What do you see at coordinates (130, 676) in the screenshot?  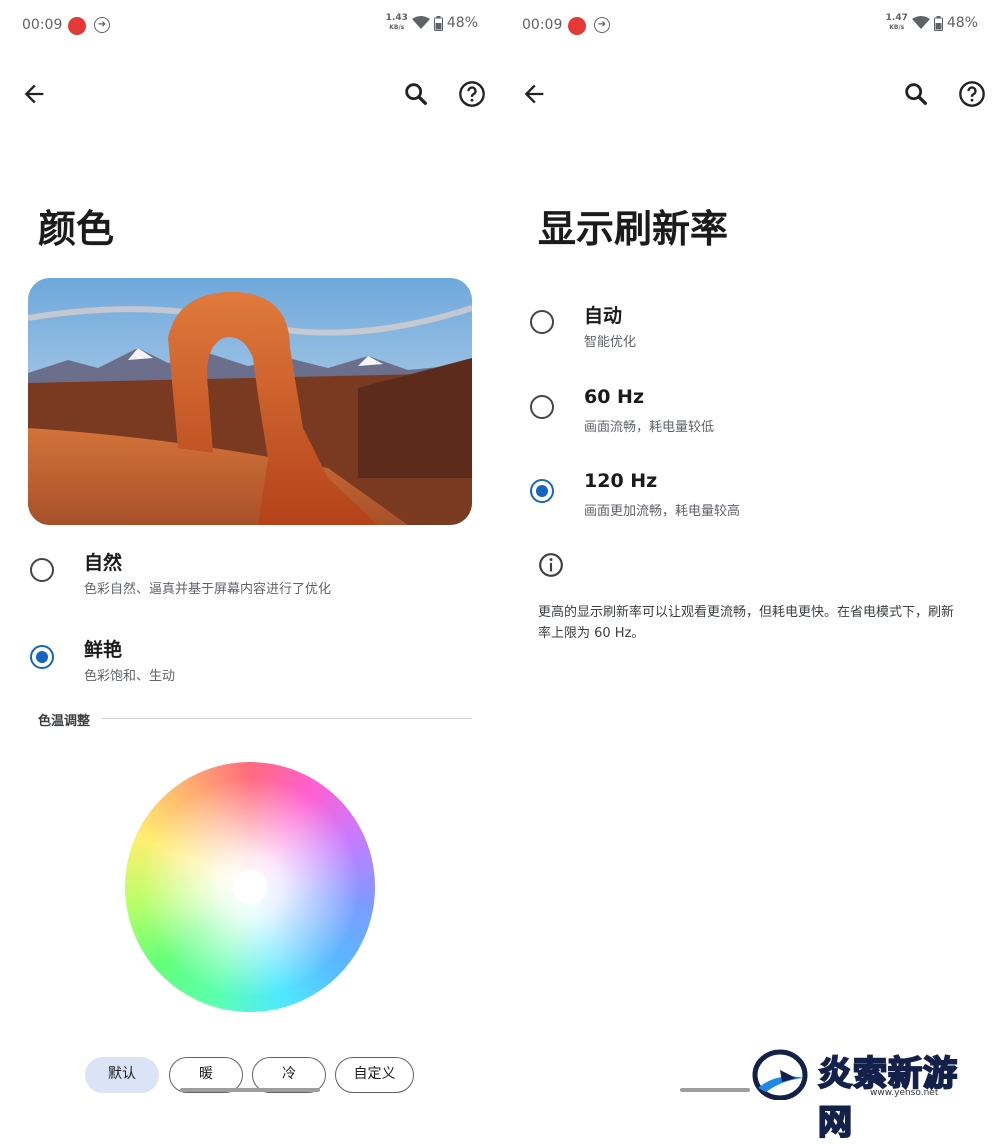 I see `option-description: 色彩饱和、生动` at bounding box center [130, 676].